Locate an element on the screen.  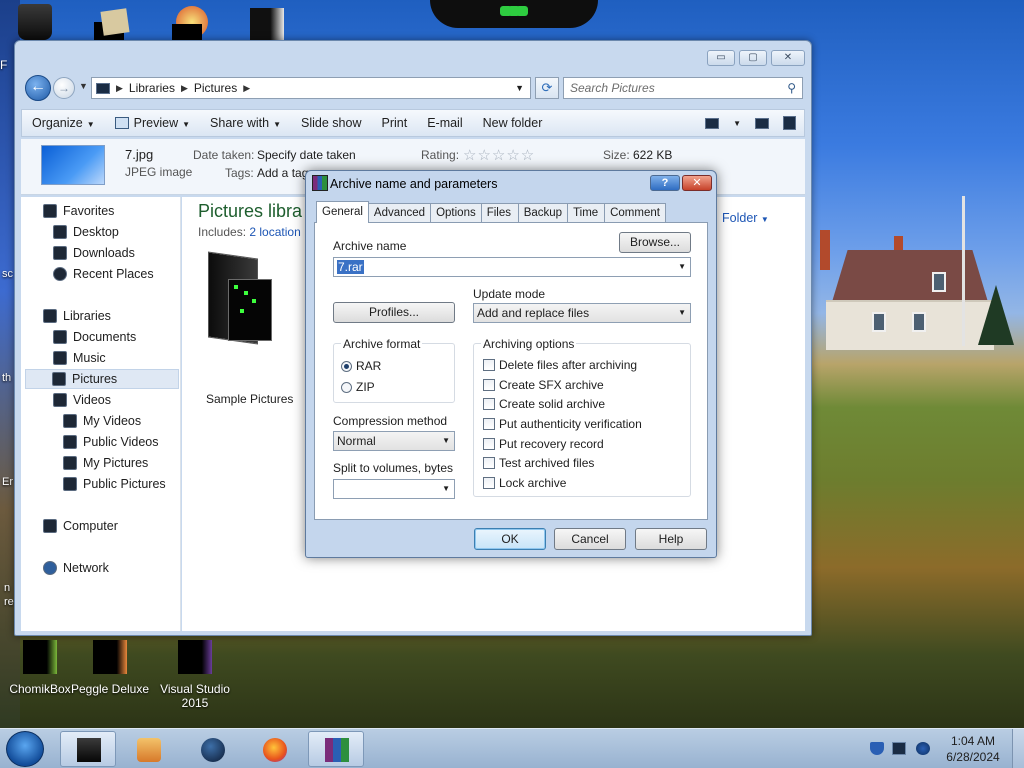
show-desktop-button is located at coordinates (1018, 748).